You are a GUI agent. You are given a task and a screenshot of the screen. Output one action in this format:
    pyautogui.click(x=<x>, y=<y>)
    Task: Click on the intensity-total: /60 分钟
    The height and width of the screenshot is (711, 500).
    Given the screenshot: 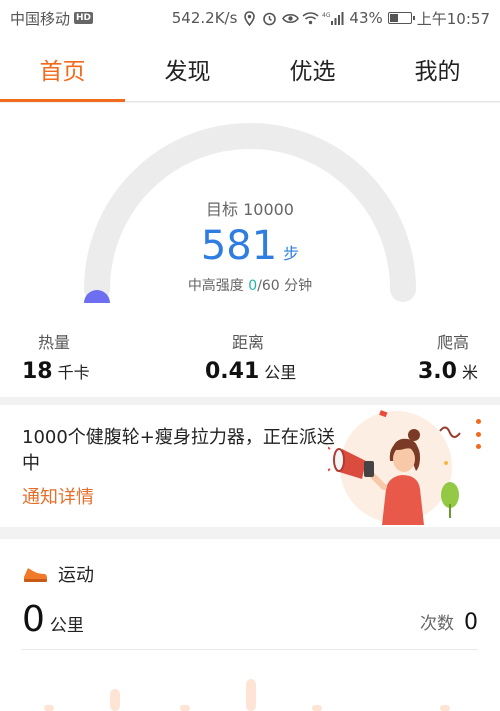 What is the action you would take?
    pyautogui.click(x=285, y=286)
    